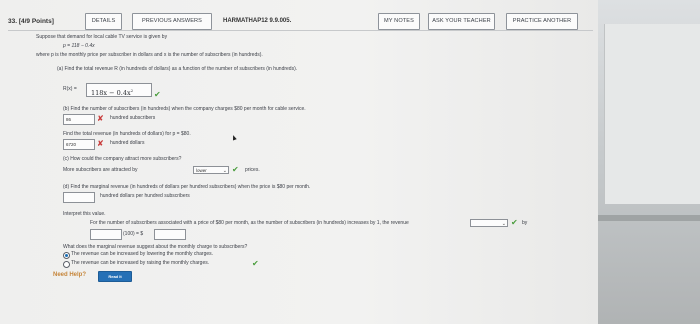 Image resolution: width=700 pixels, height=324 pixels. Describe the element at coordinates (489, 223) in the screenshot. I see `revenue-change-select: ⌄` at that location.